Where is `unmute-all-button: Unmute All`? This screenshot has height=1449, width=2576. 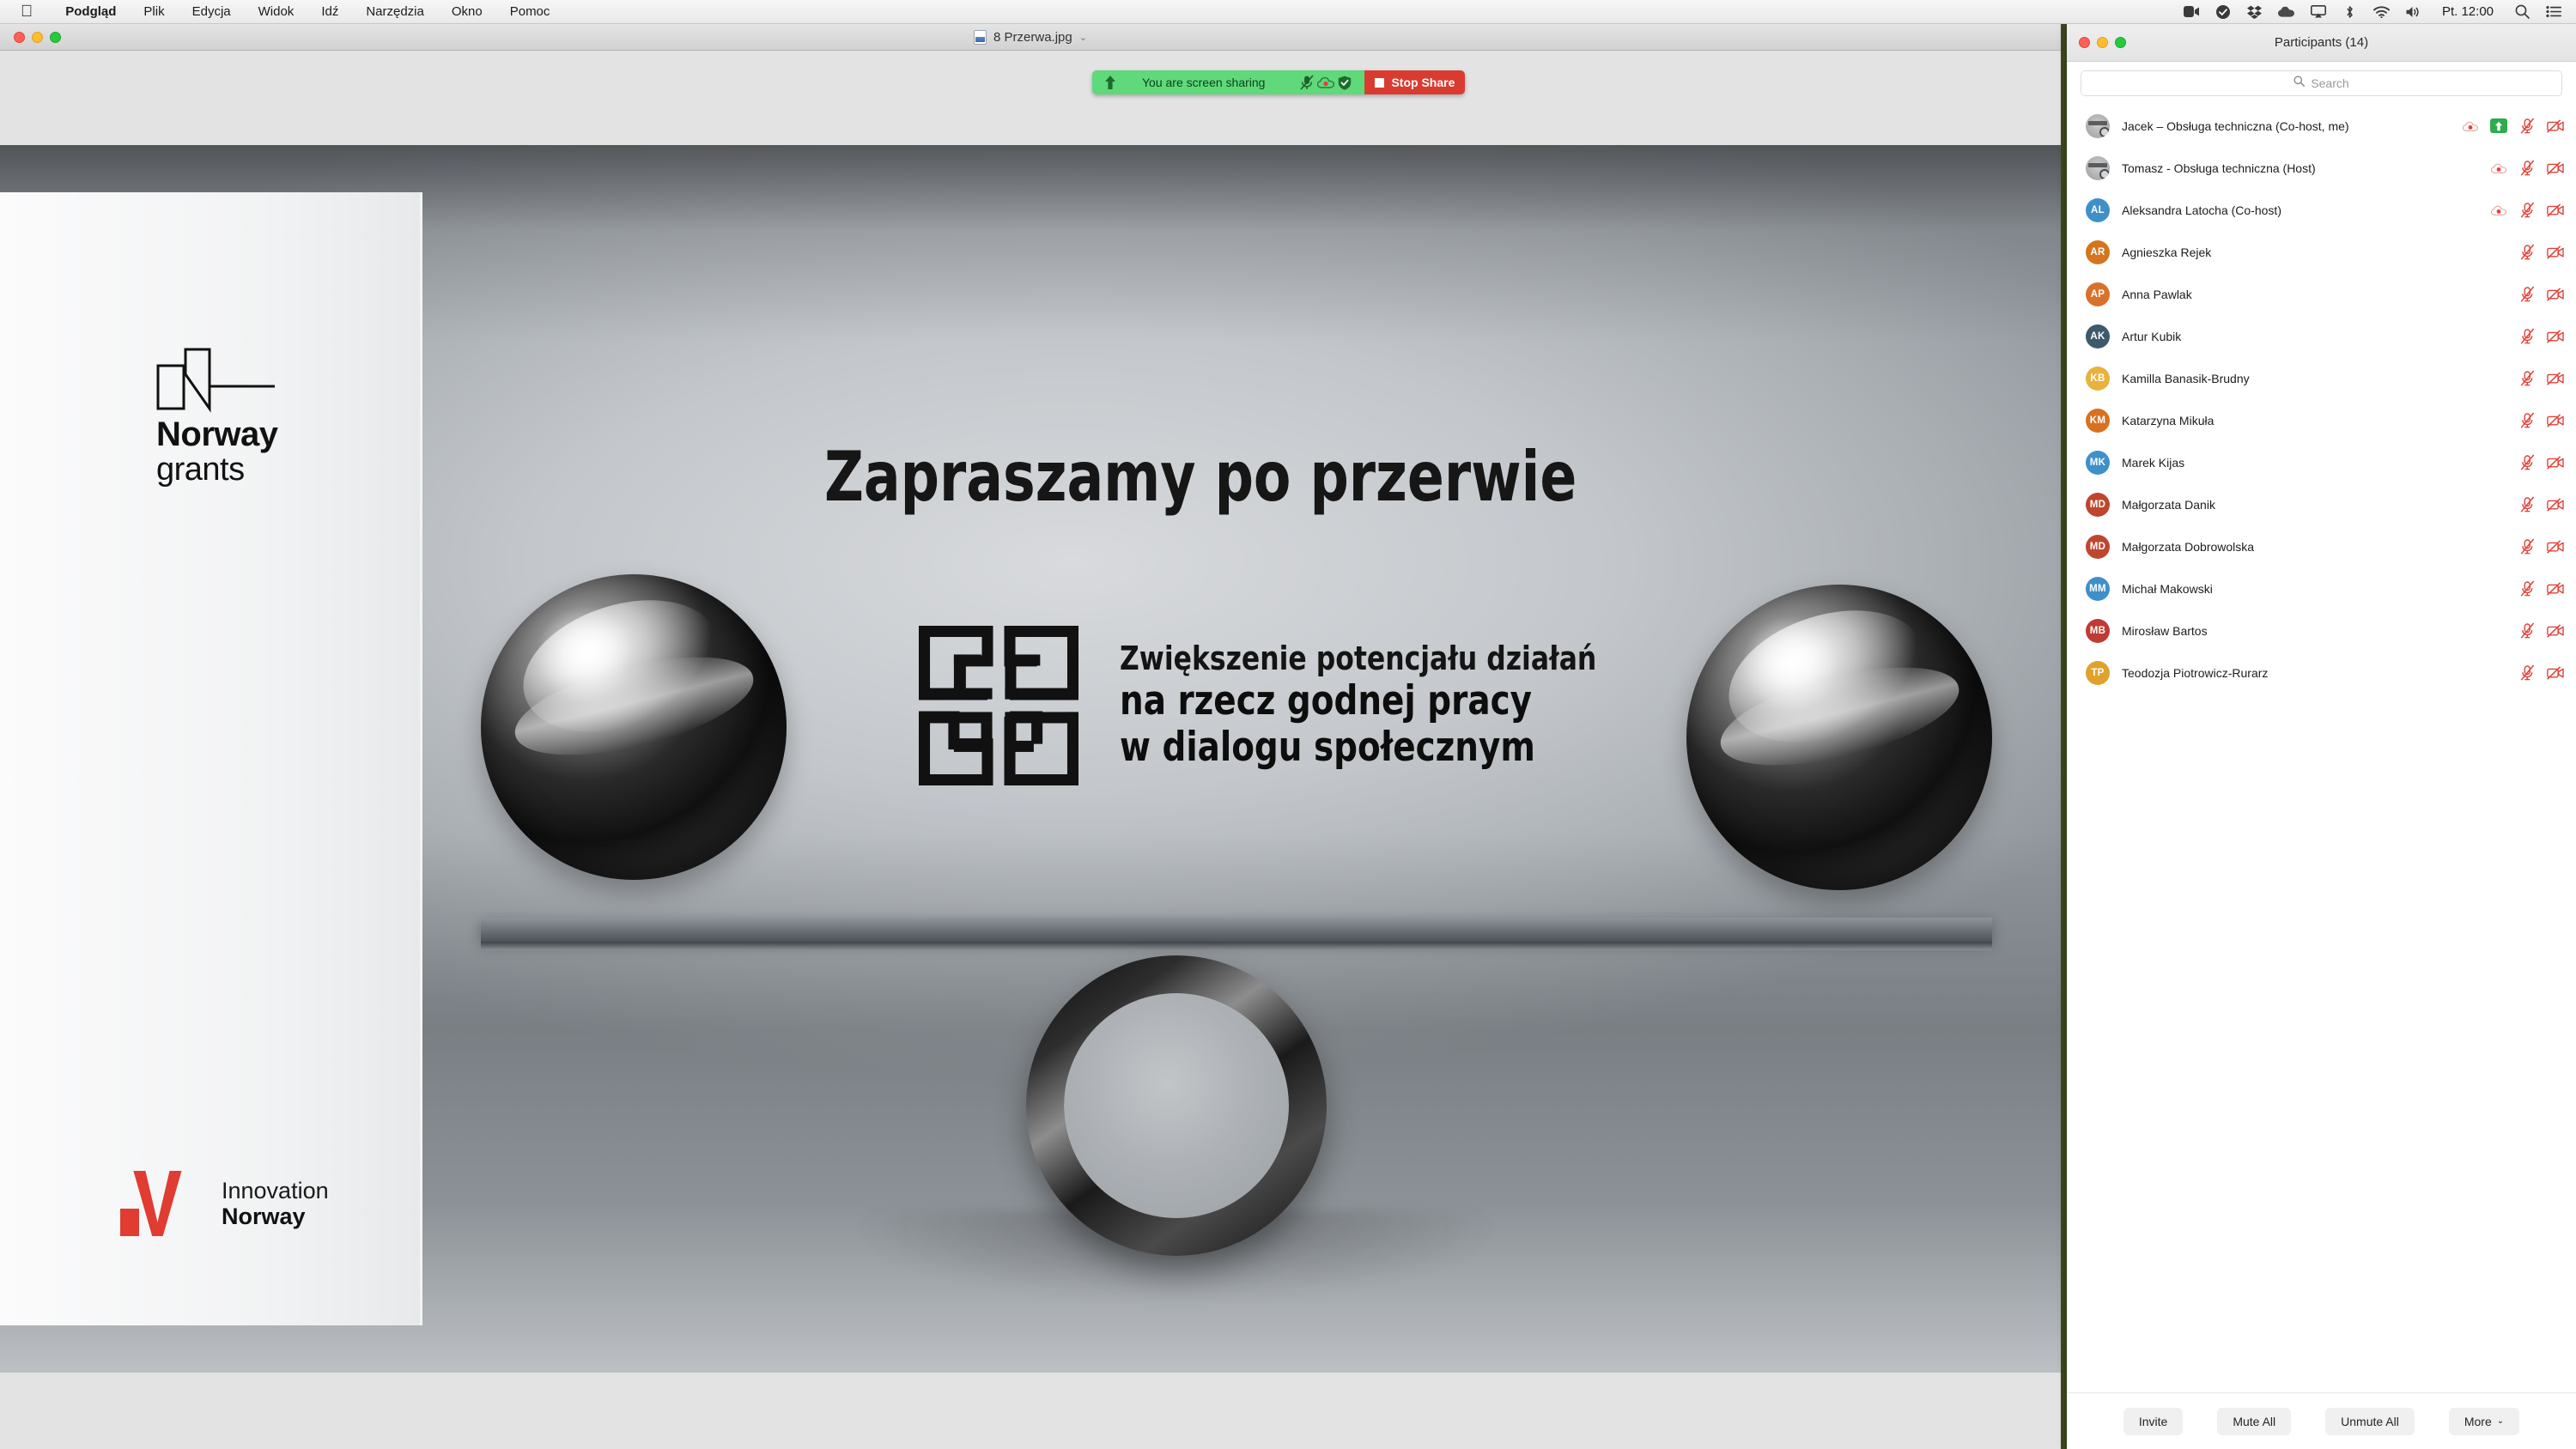 unmute-all-button: Unmute All is located at coordinates (2370, 1421).